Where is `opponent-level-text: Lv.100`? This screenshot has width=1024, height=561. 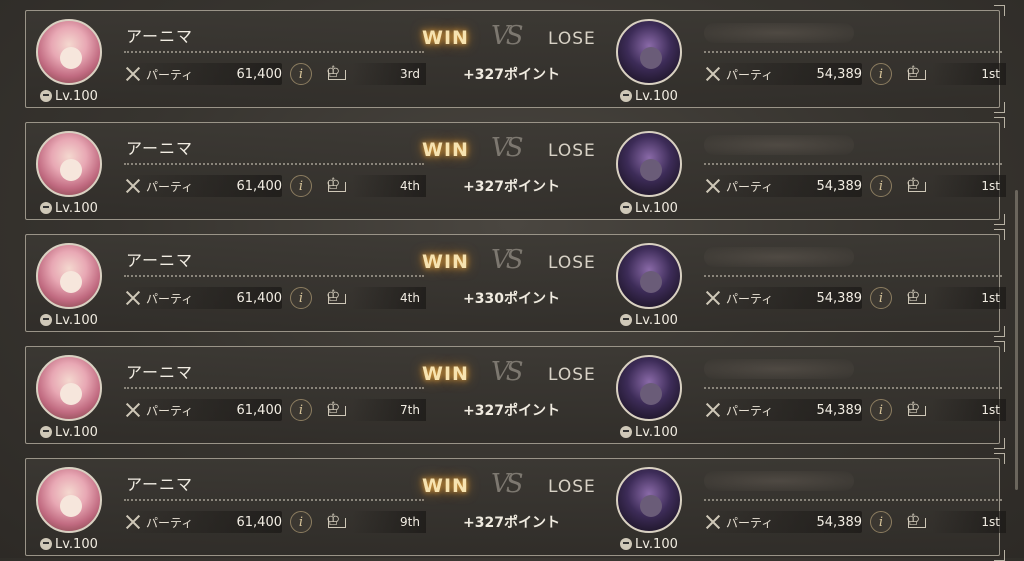 opponent-level-text: Lv.100 is located at coordinates (656, 544).